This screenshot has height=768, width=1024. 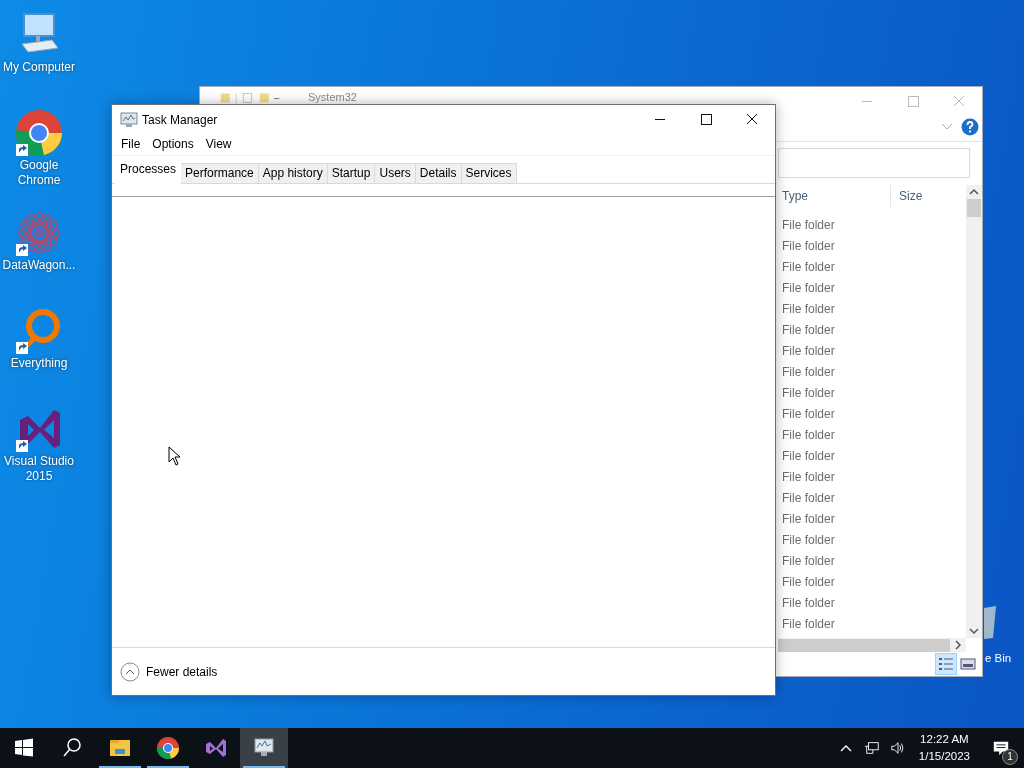 I want to click on network-icon, so click(x=871, y=748).